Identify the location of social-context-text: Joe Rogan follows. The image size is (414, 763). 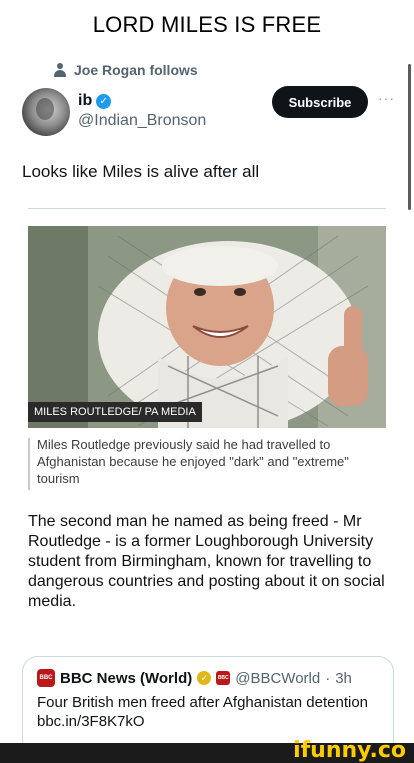
(136, 70).